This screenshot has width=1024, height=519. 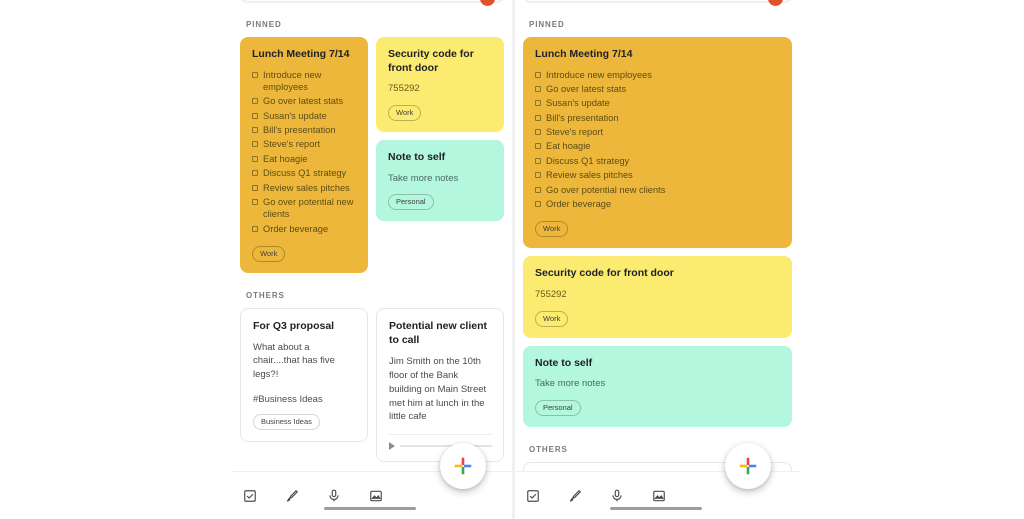 What do you see at coordinates (392, 446) in the screenshot?
I see `play-icon` at bounding box center [392, 446].